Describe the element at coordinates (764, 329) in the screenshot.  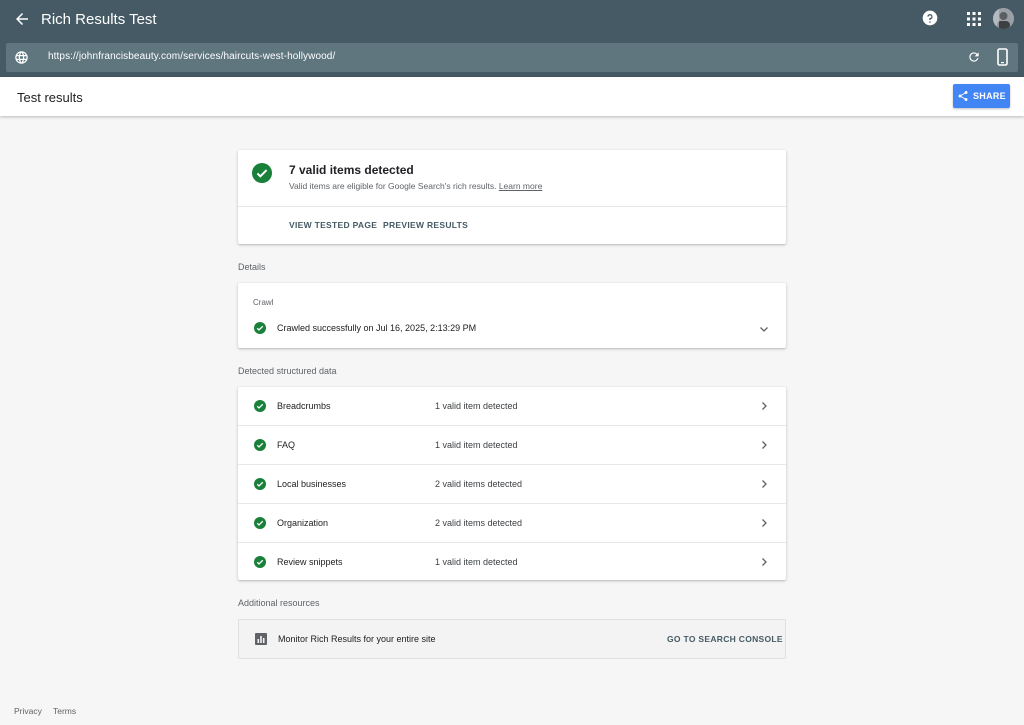
I see `chevron-down-icon` at that location.